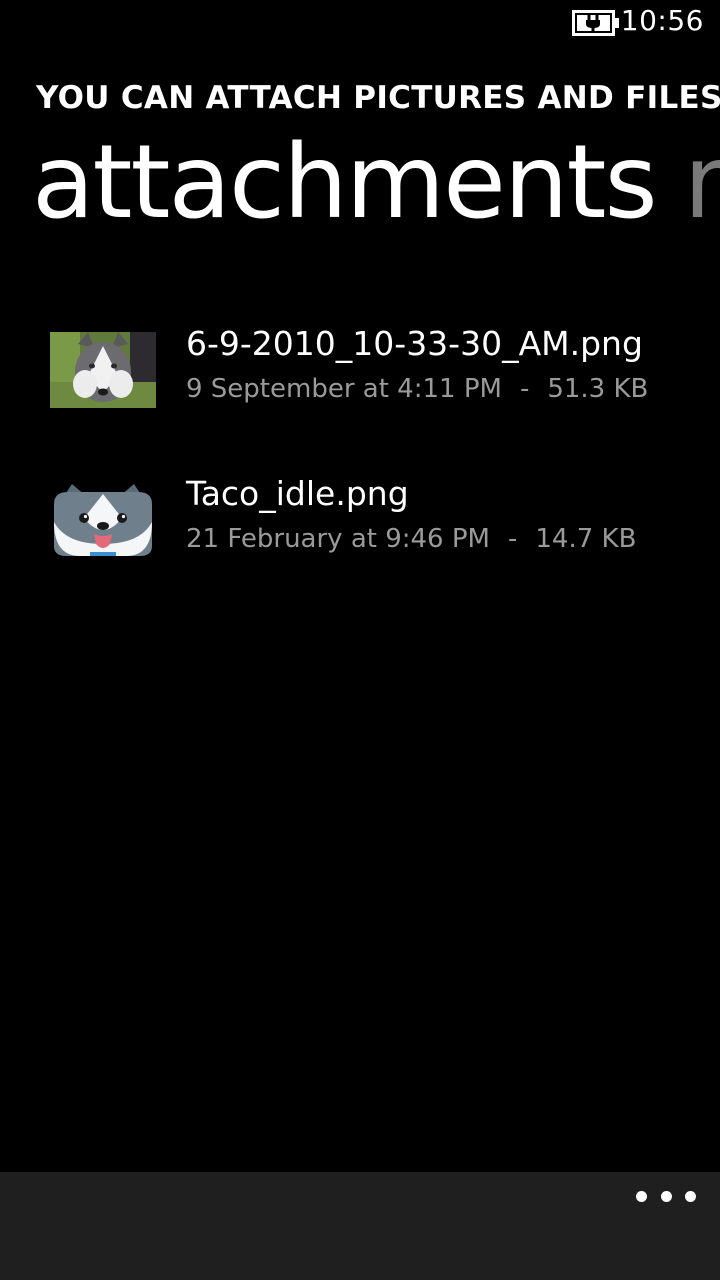 Image resolution: width=720 pixels, height=1280 pixels. I want to click on file-name: Taco_idle.png, so click(297, 493).